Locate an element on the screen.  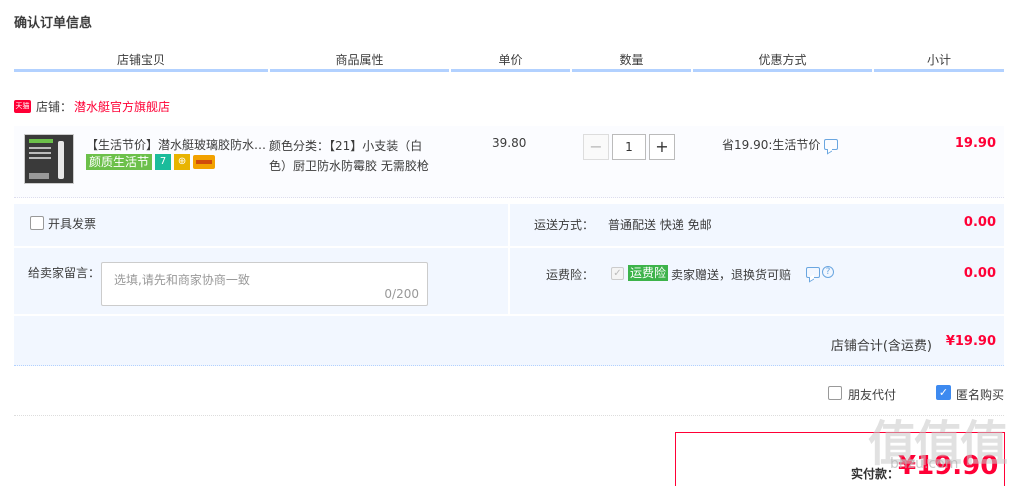
insurance-help-icons: ? is located at coordinates (818, 272).